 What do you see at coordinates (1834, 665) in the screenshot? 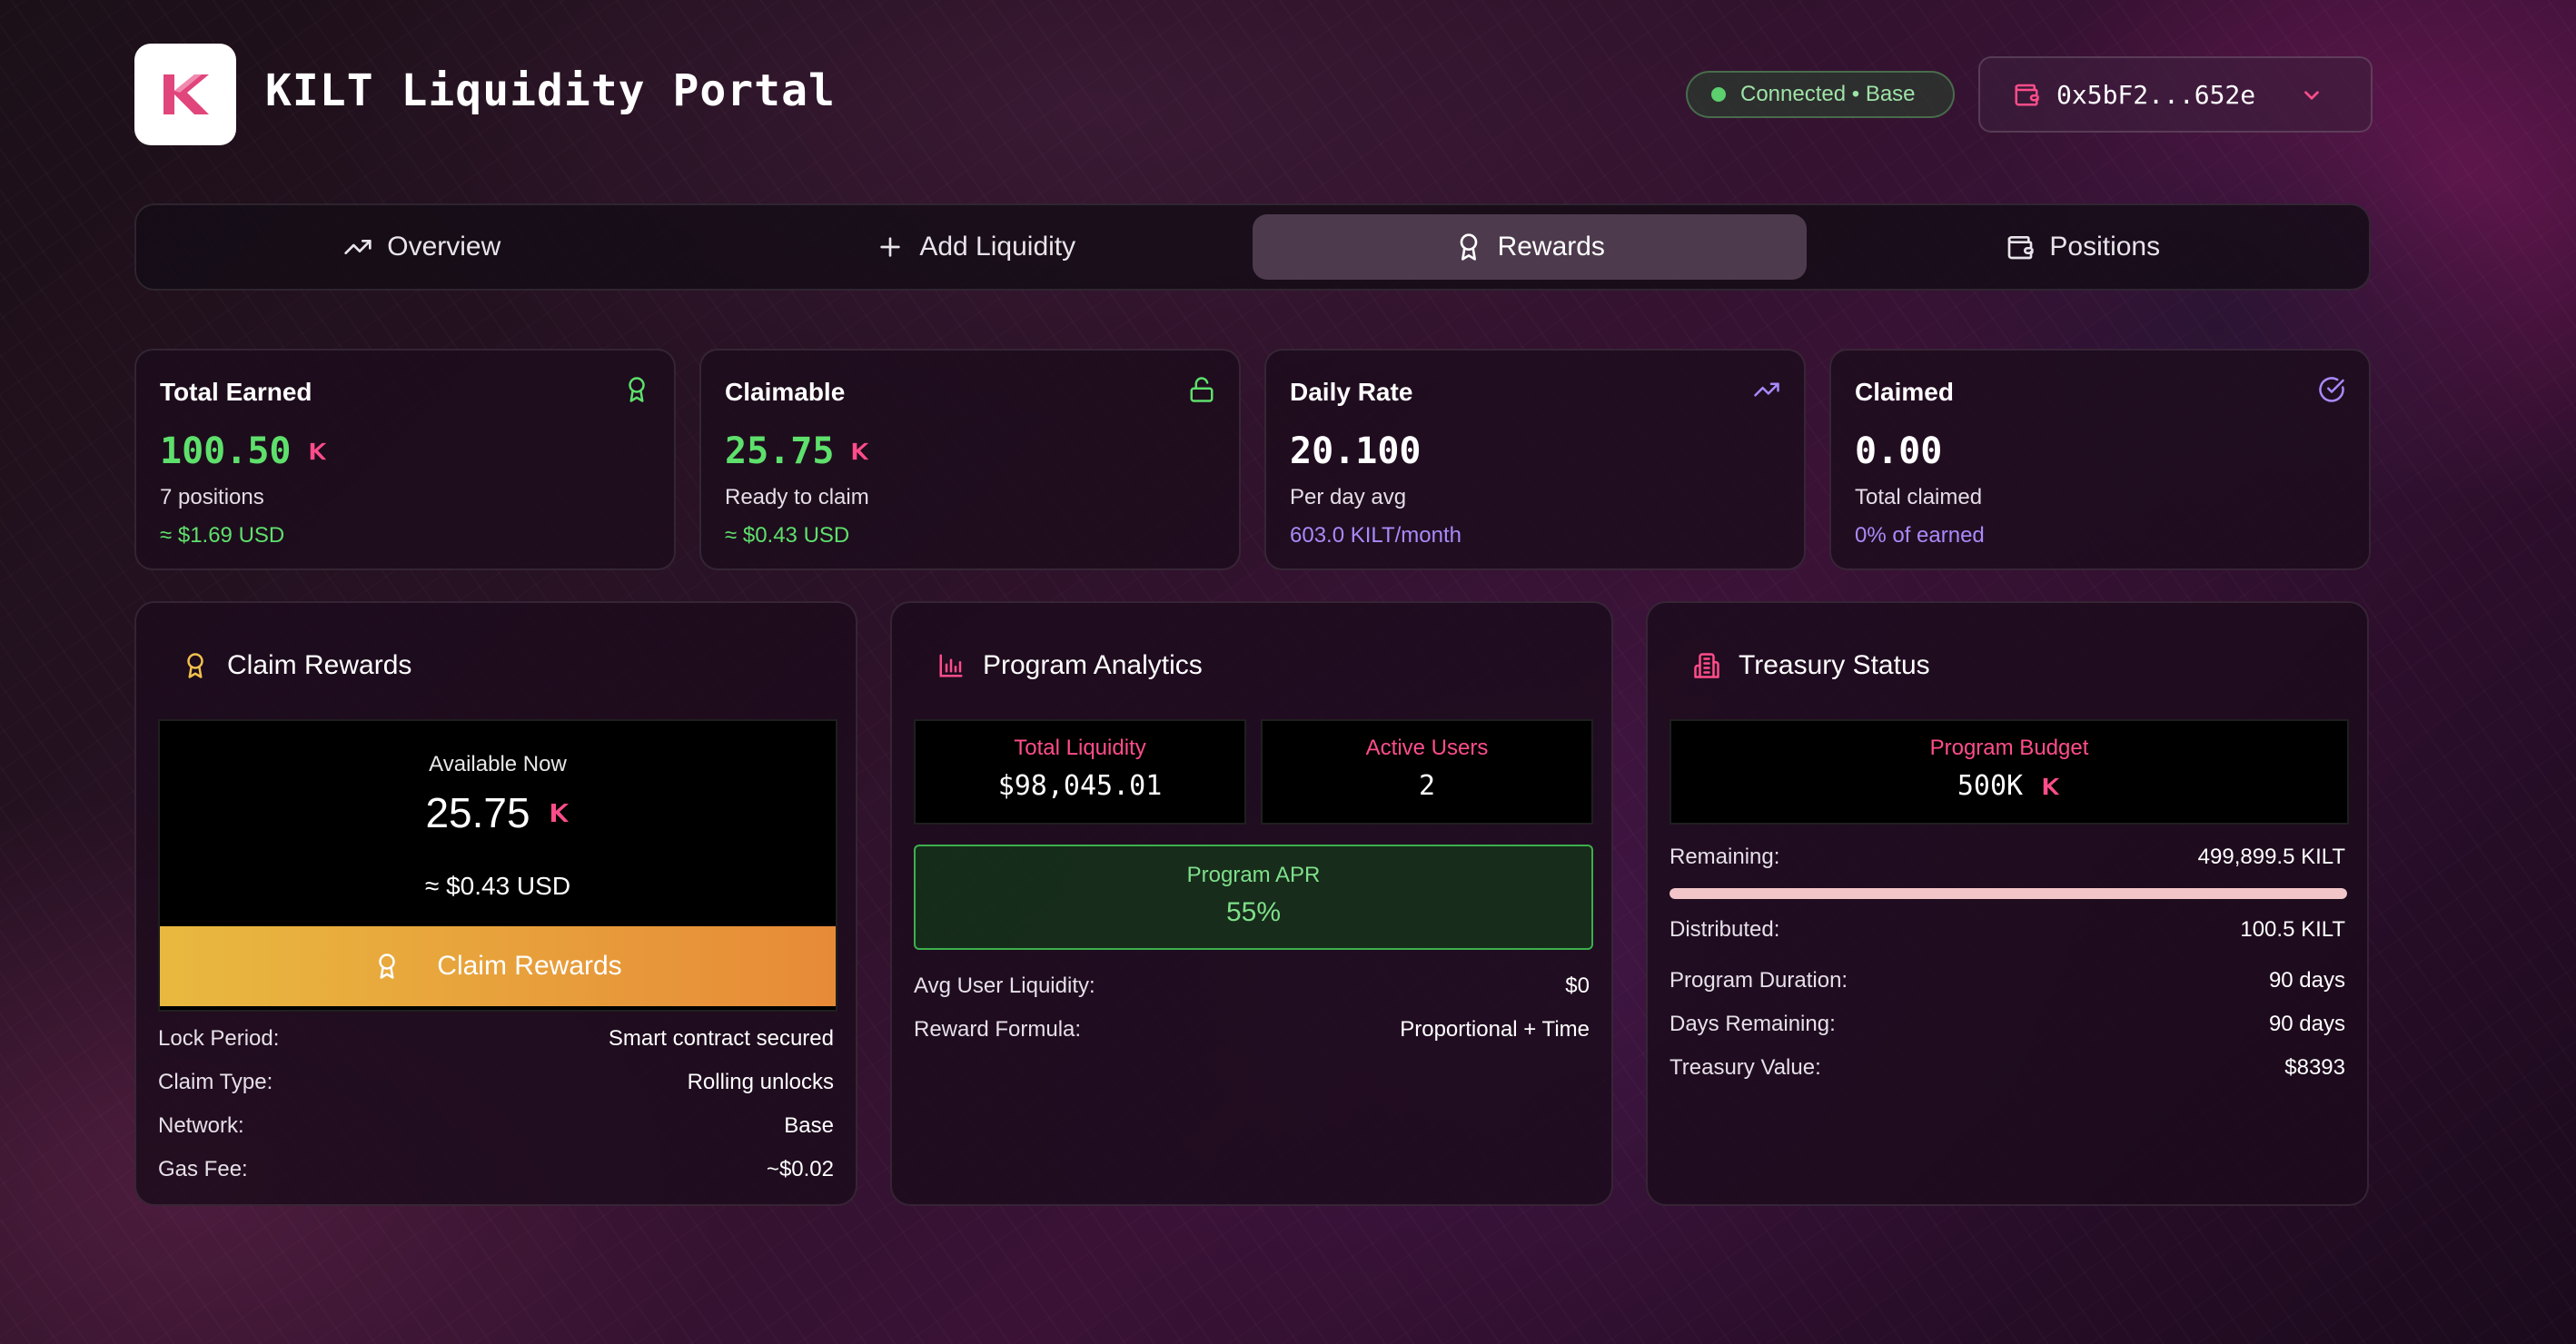
I see `panel-title: Treasury Status` at bounding box center [1834, 665].